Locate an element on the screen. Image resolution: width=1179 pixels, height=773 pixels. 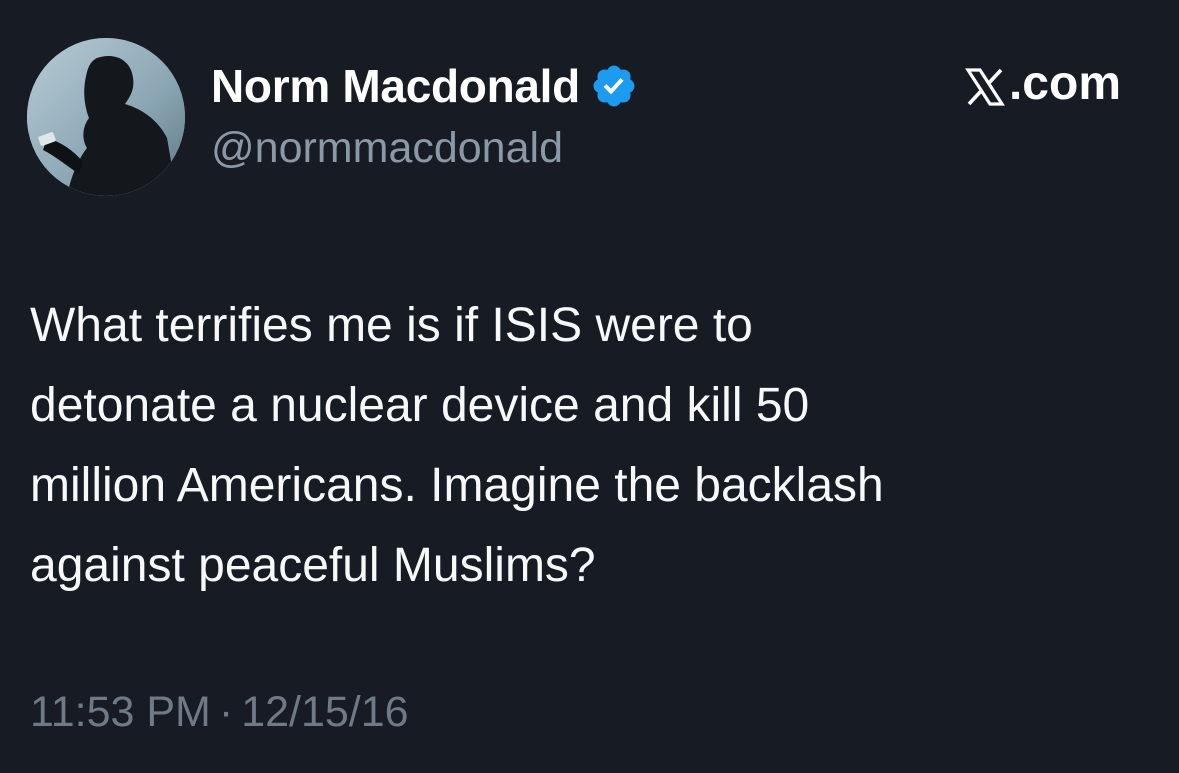
author-name-row: Norm Macdonald is located at coordinates (424, 86).